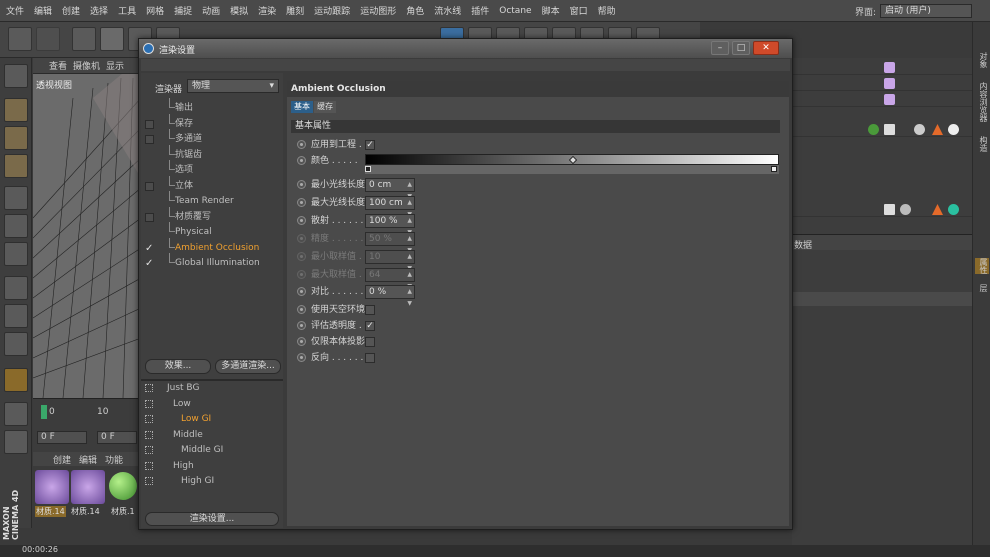  What do you see at coordinates (213, 138) in the screenshot?
I see `settings-item: 多通道` at bounding box center [213, 138].